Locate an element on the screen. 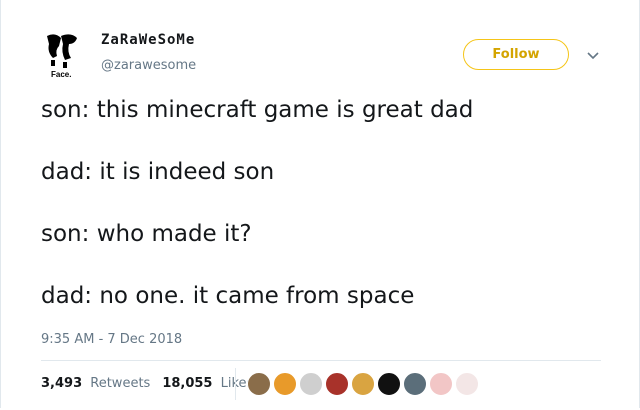  retweets-stat: 3,493 Retweets is located at coordinates (95, 383).